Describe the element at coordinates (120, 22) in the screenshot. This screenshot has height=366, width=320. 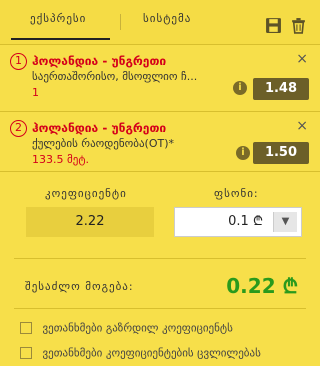
I see `tab-divider` at that location.